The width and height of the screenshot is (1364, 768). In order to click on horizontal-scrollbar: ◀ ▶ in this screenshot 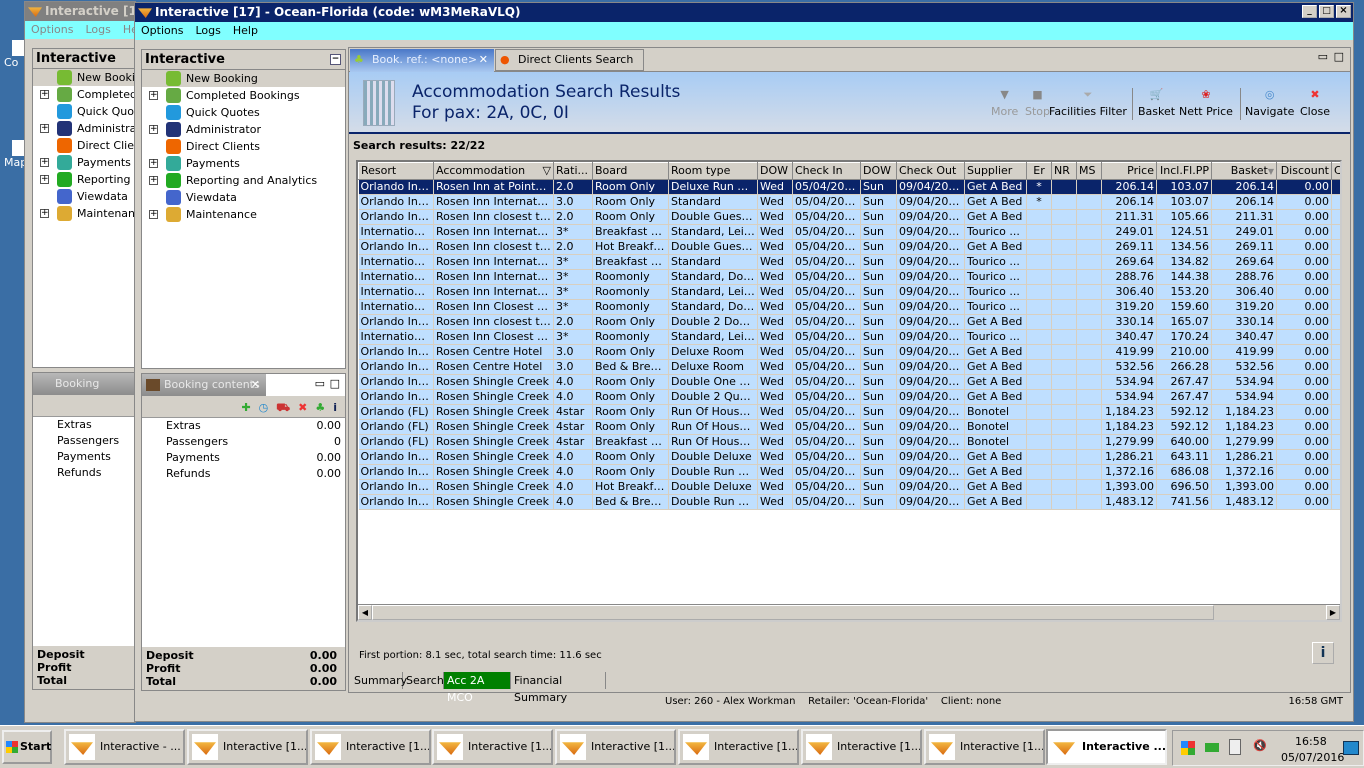, I will do `click(849, 612)`.